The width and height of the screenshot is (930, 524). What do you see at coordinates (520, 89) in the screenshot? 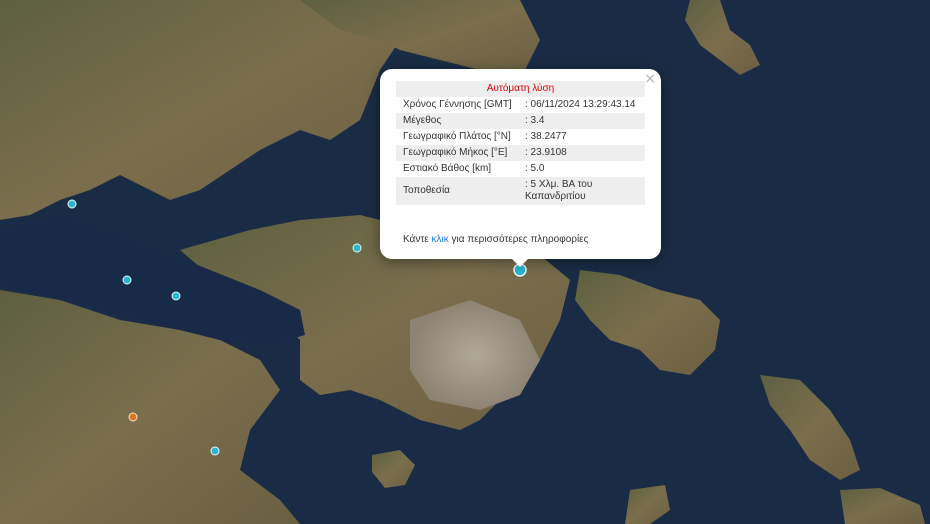
I see `popup-title: Αυτόματη λύση` at bounding box center [520, 89].